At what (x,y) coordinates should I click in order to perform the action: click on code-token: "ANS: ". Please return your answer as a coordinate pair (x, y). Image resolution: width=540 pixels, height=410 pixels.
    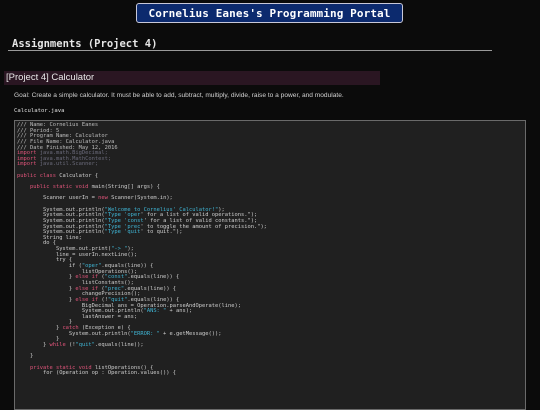
    Looking at the image, I should click on (155, 311).